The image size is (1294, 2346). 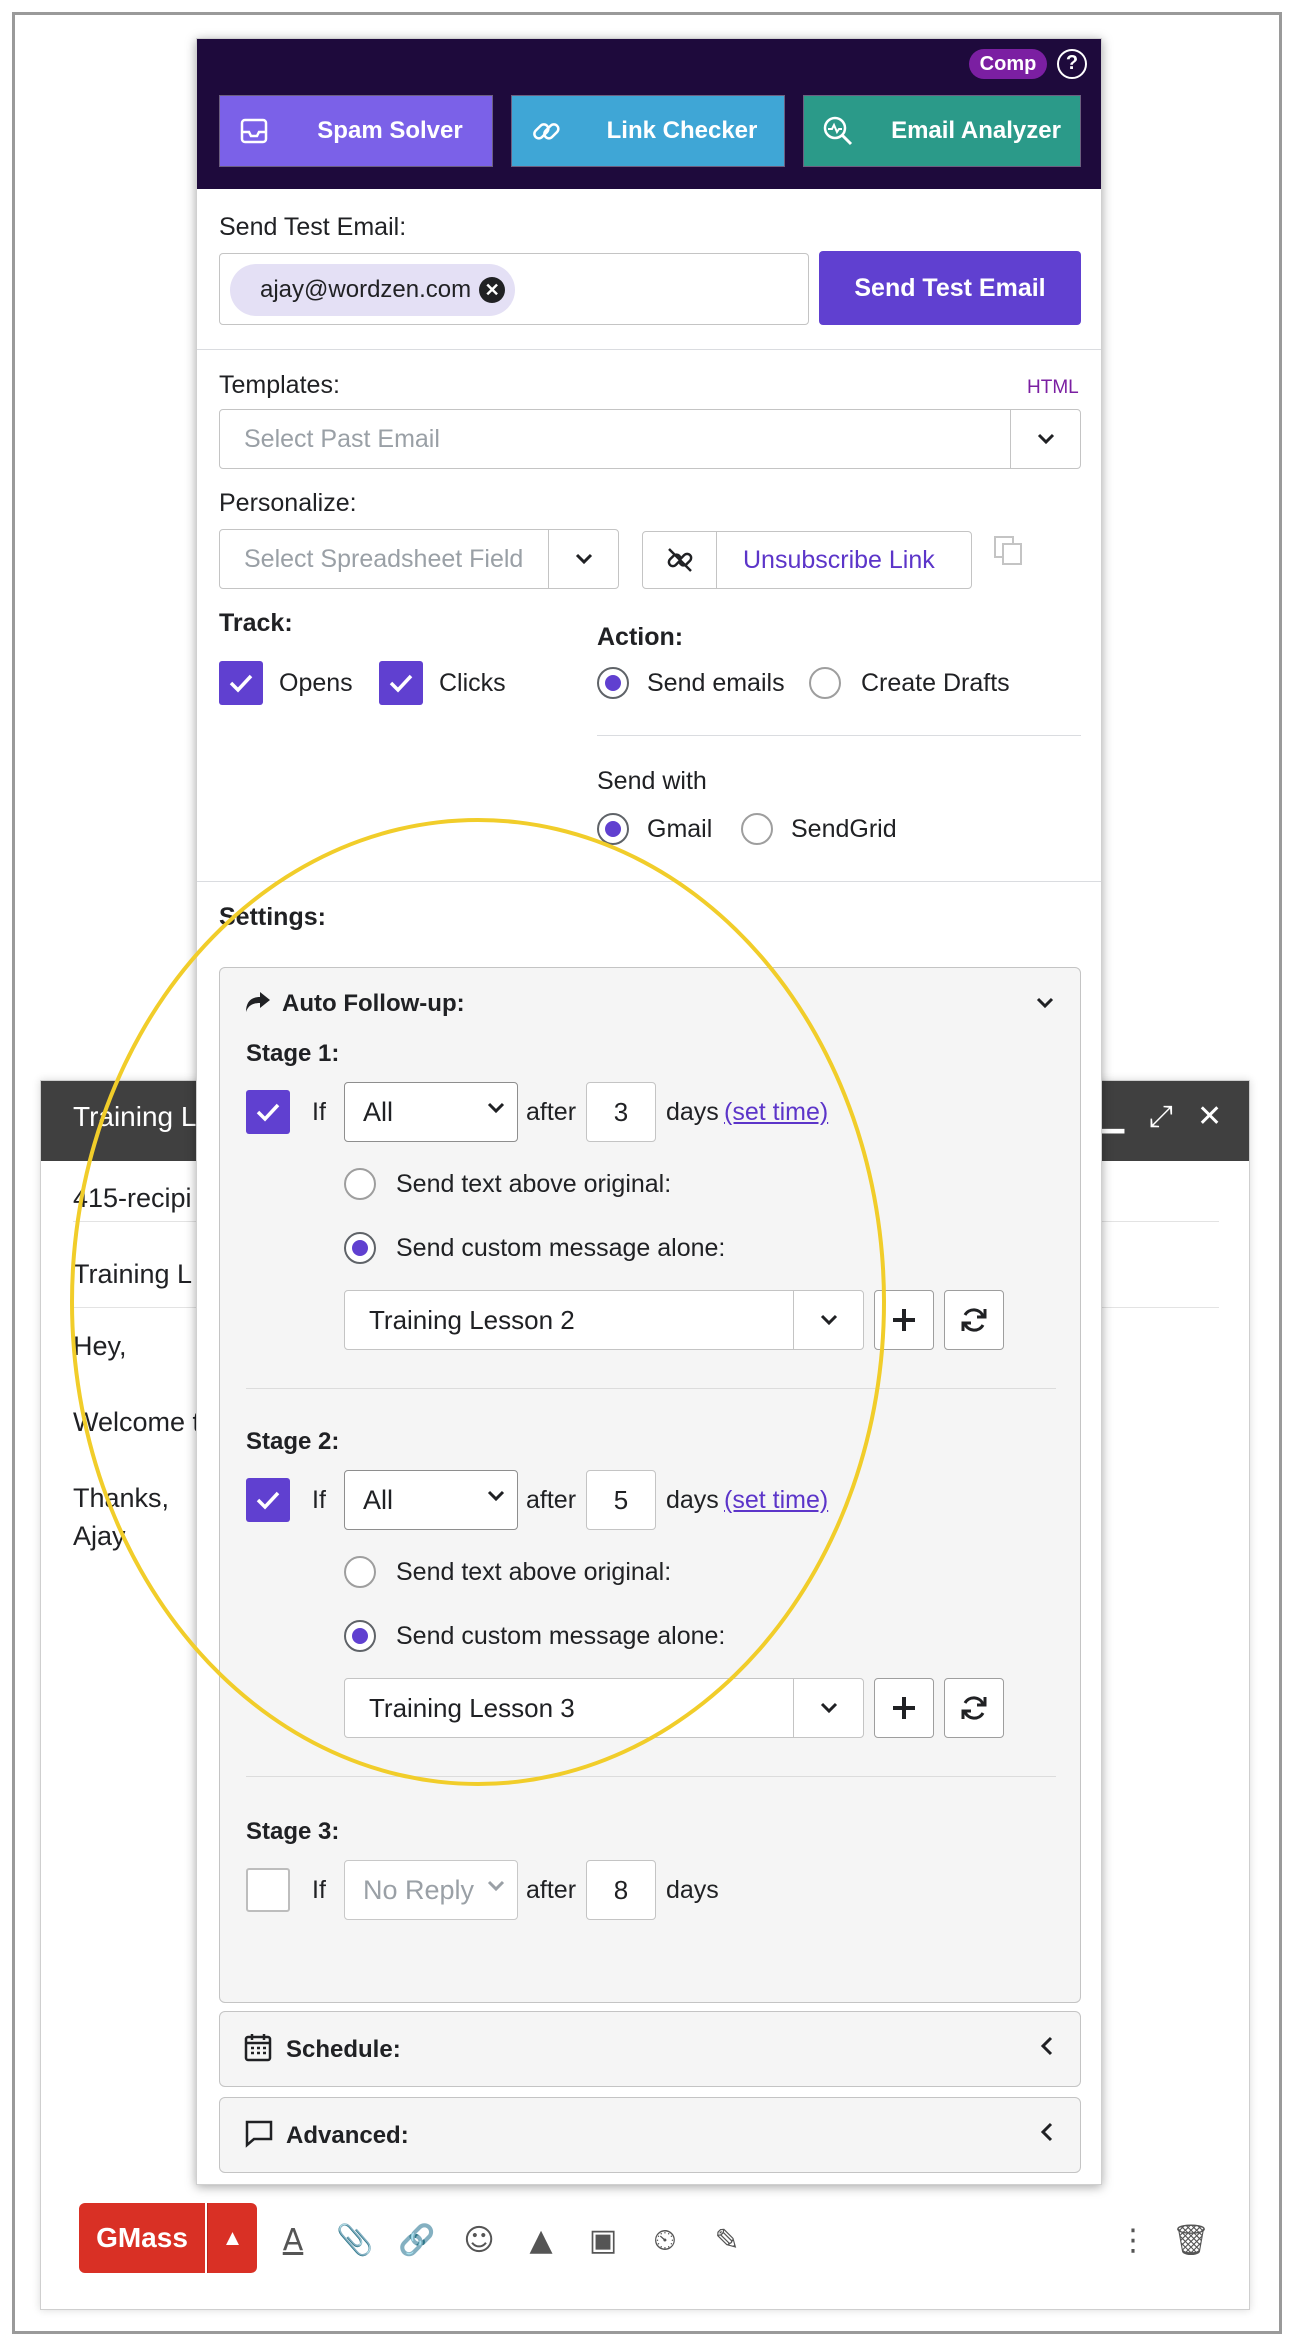 What do you see at coordinates (360, 1636) in the screenshot?
I see `stage-2-alone-radio` at bounding box center [360, 1636].